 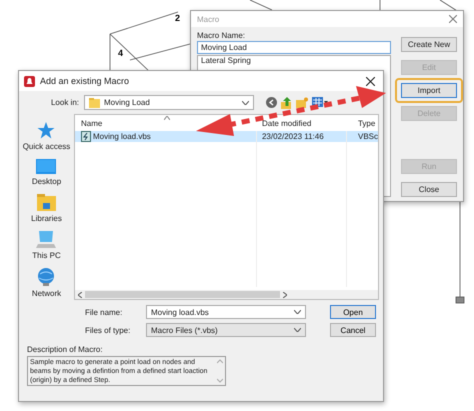 I want to click on field-label: Look in:, so click(x=65, y=102).